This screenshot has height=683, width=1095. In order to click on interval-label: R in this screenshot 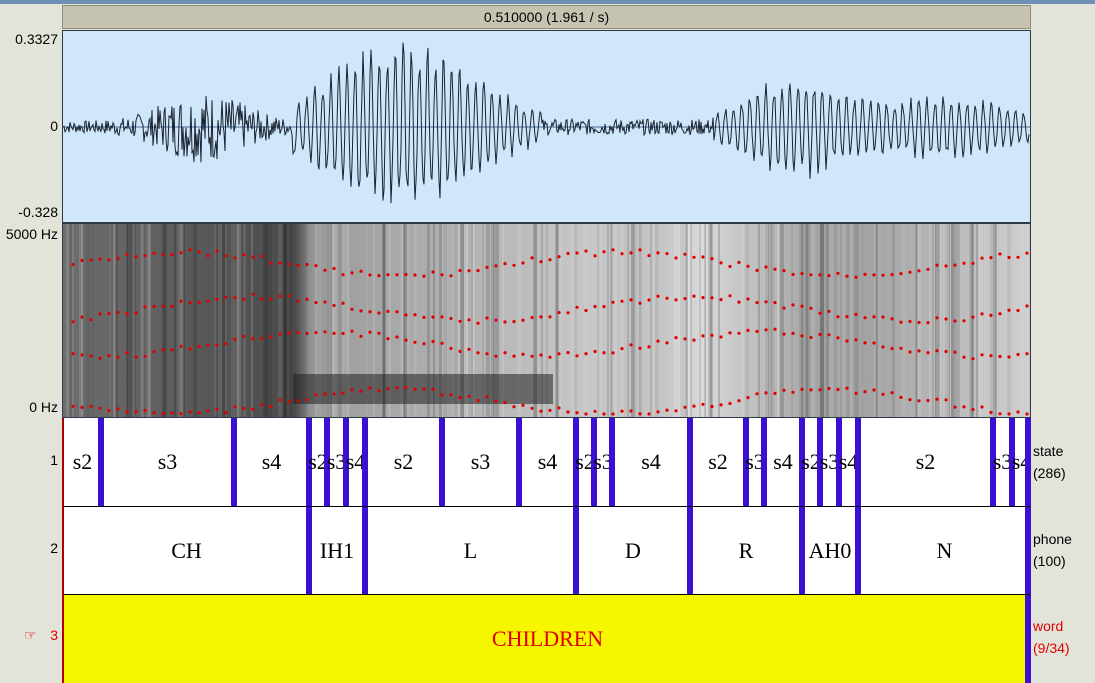, I will do `click(746, 550)`.